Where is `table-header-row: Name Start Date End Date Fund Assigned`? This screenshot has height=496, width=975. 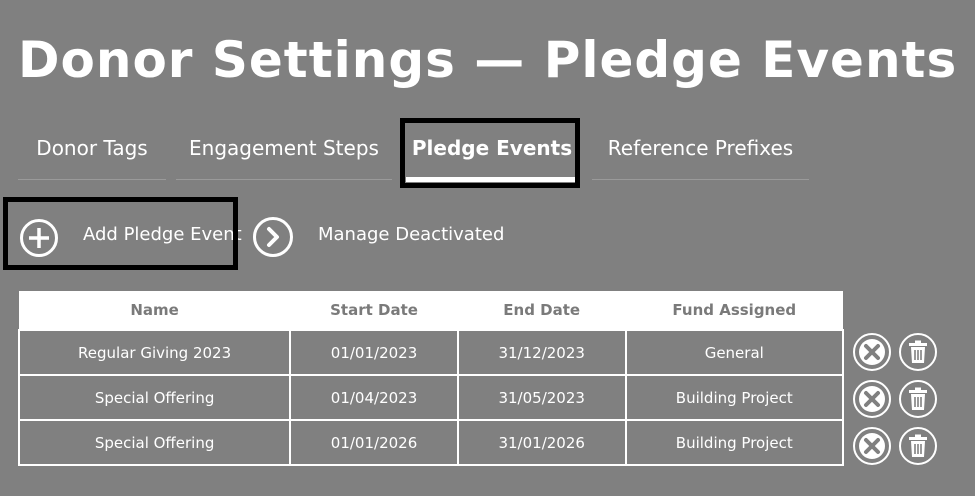 table-header-row: Name Start Date End Date Fund Assigned is located at coordinates (431, 310).